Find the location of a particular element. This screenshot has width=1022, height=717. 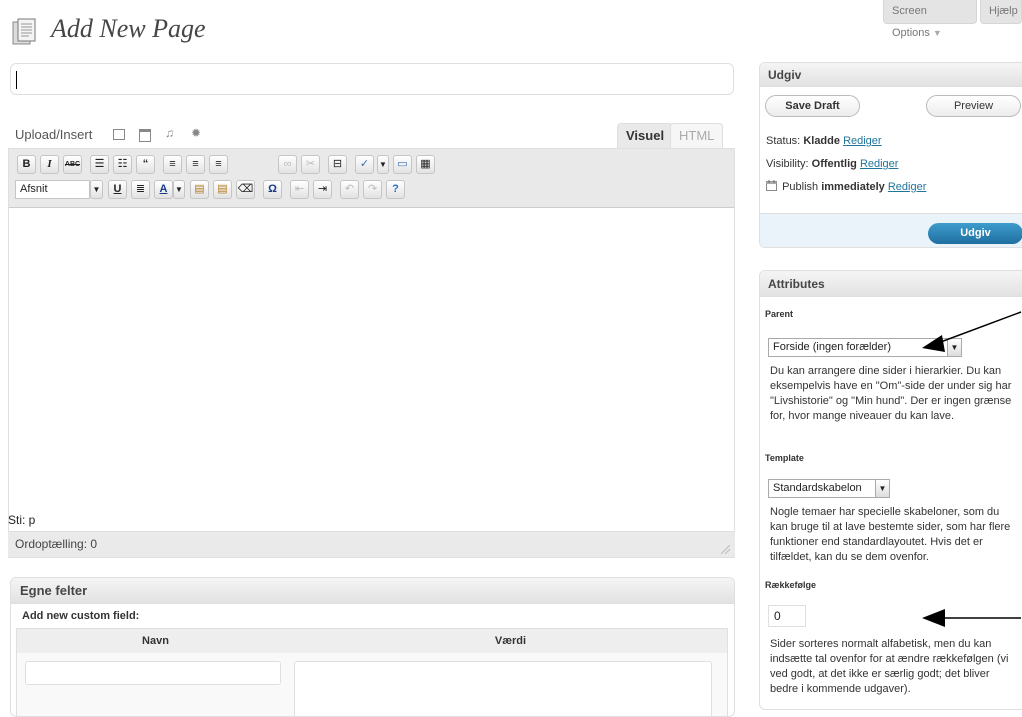

order-label: Rækkefølge is located at coordinates (791, 585).